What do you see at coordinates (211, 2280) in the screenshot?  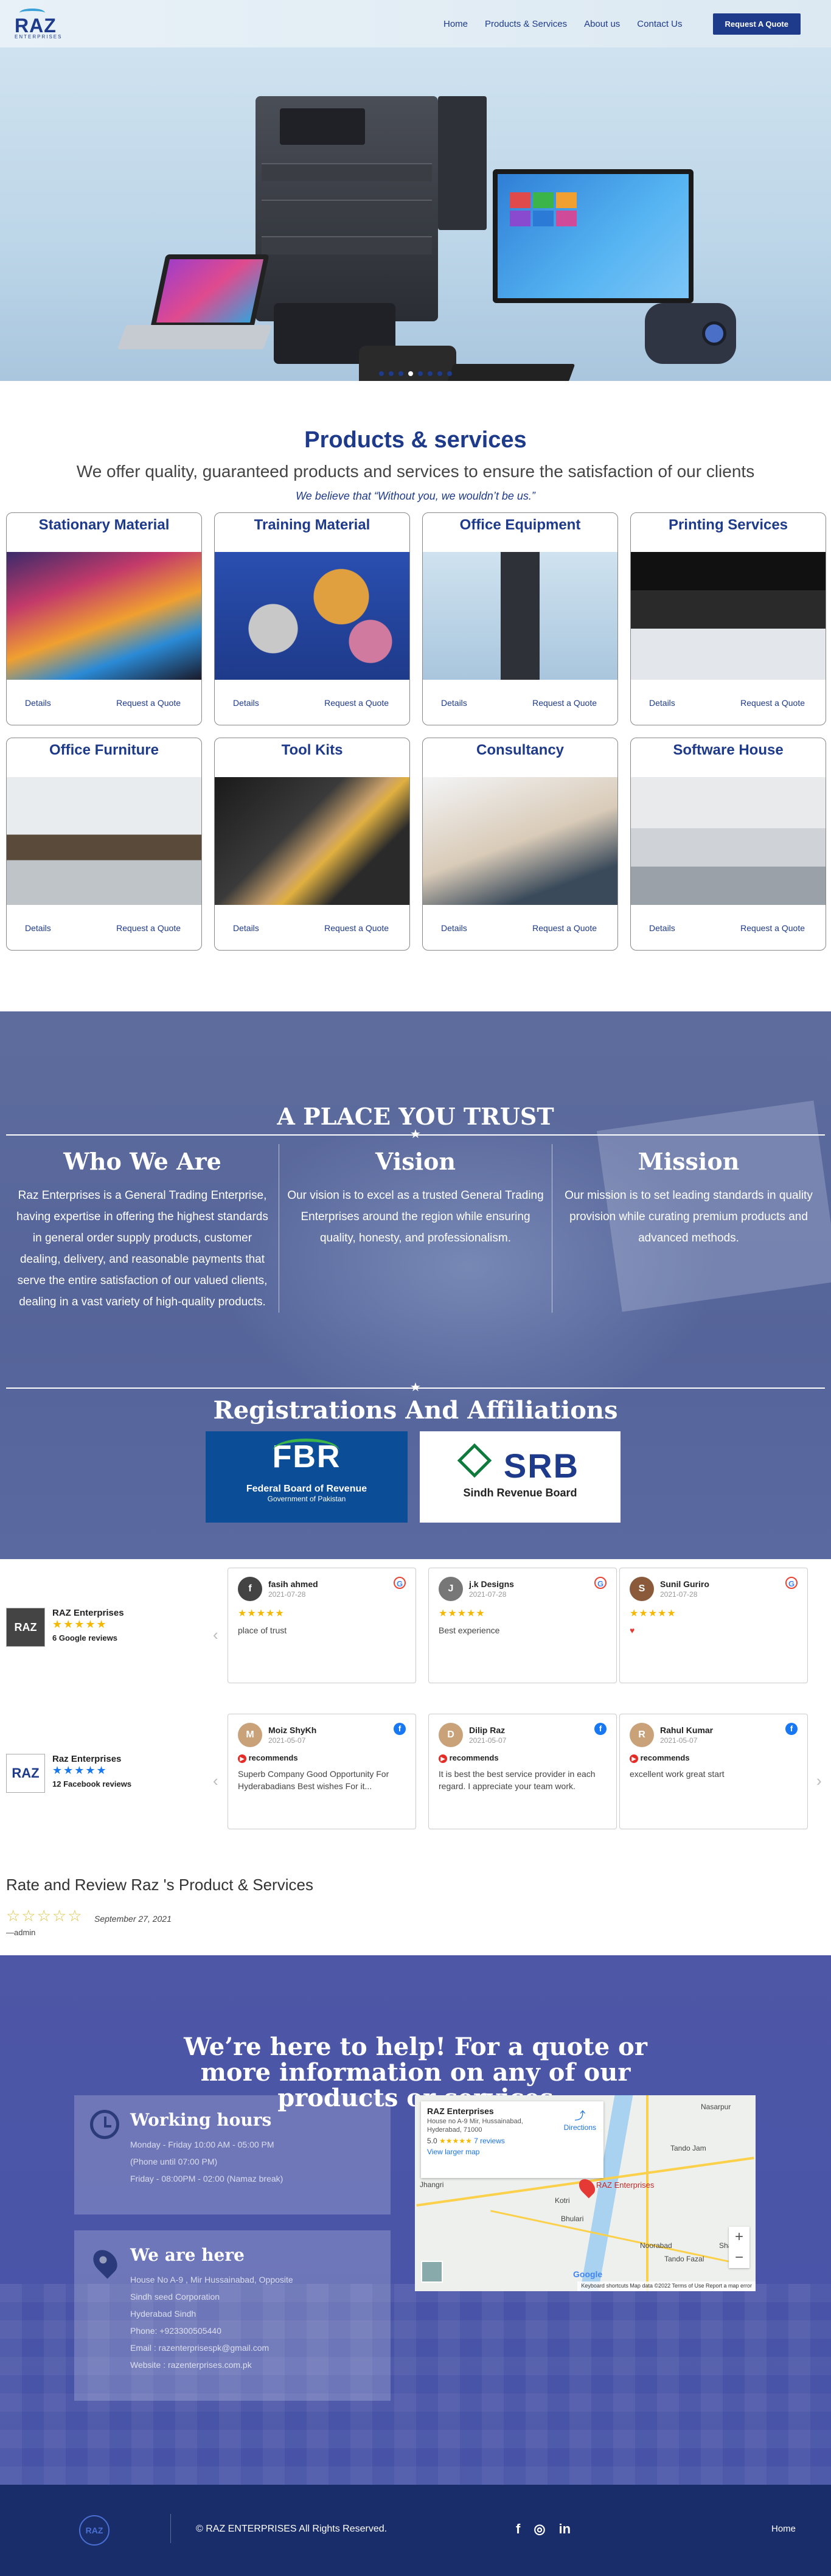 I see `address-line: House No A-9 , Mir Hussainabad, Opposite` at bounding box center [211, 2280].